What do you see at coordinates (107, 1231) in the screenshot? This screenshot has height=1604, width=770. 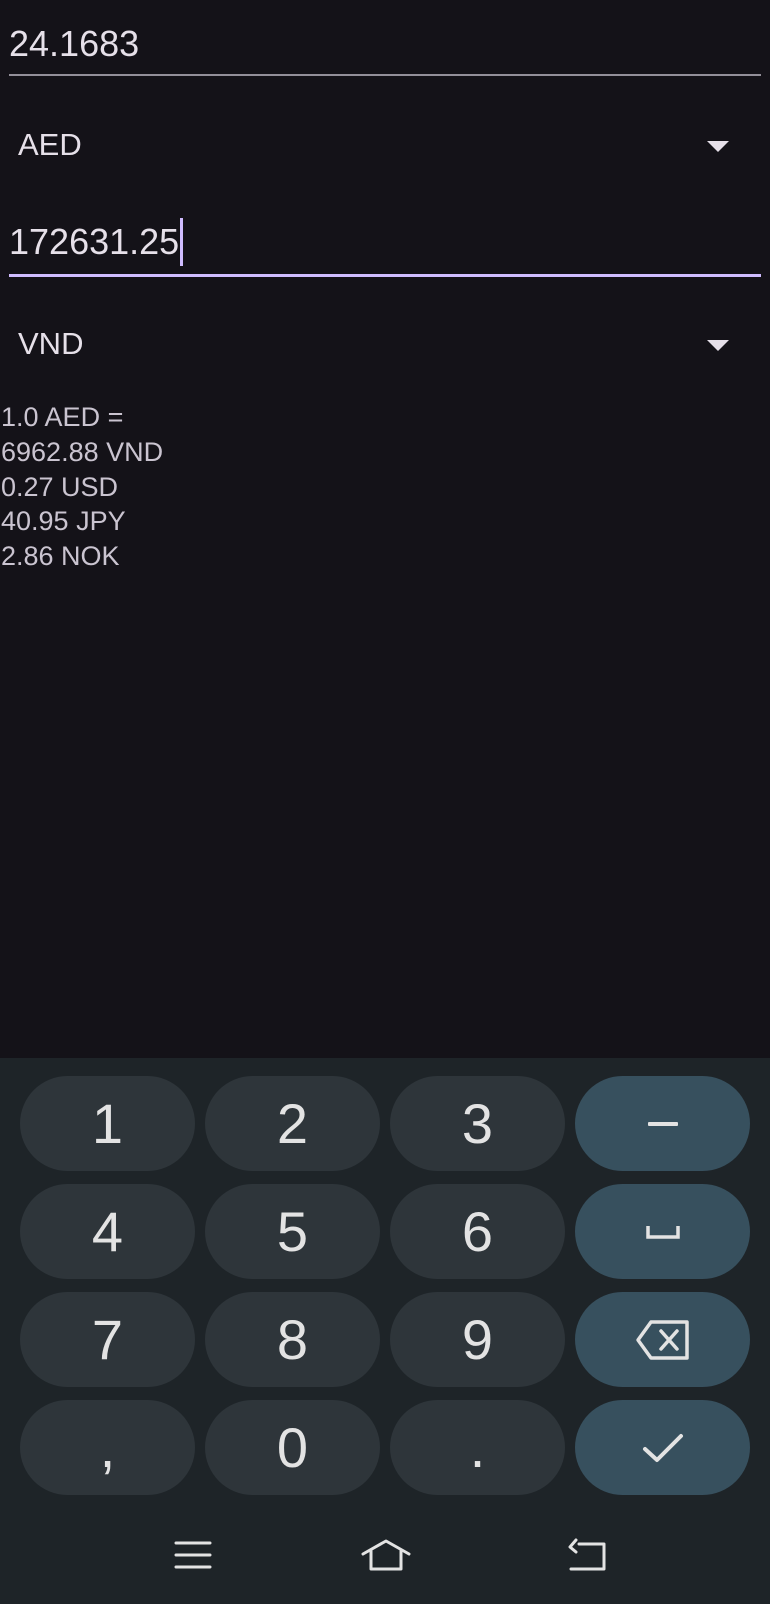 I see `key-4: 4` at bounding box center [107, 1231].